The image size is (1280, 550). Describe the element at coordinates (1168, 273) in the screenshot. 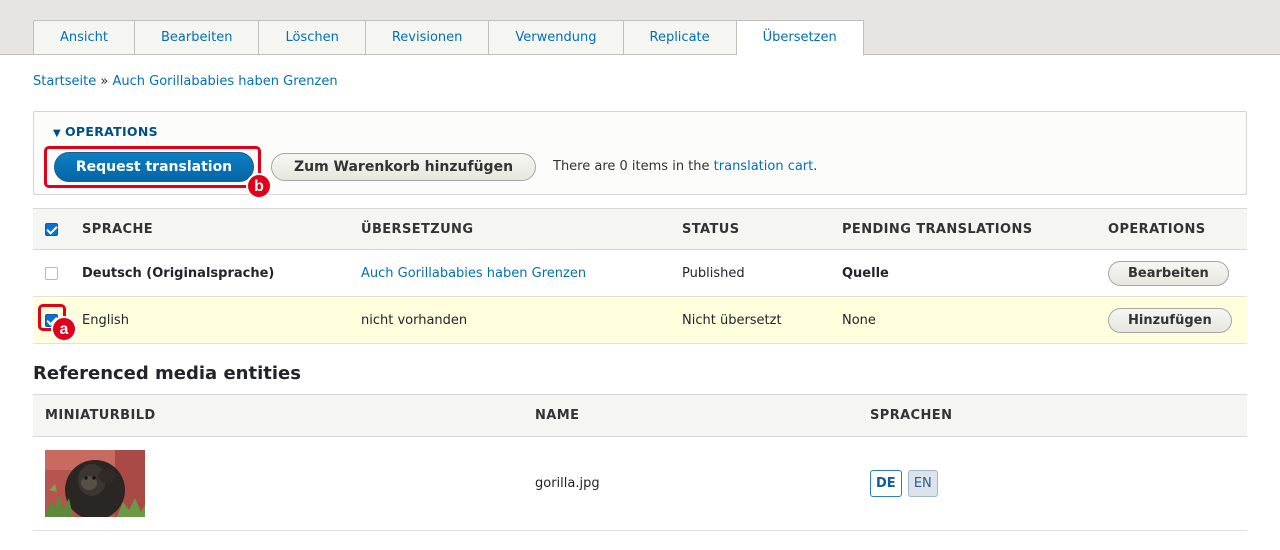

I see `edit-translation-button: Bearbeiten` at that location.